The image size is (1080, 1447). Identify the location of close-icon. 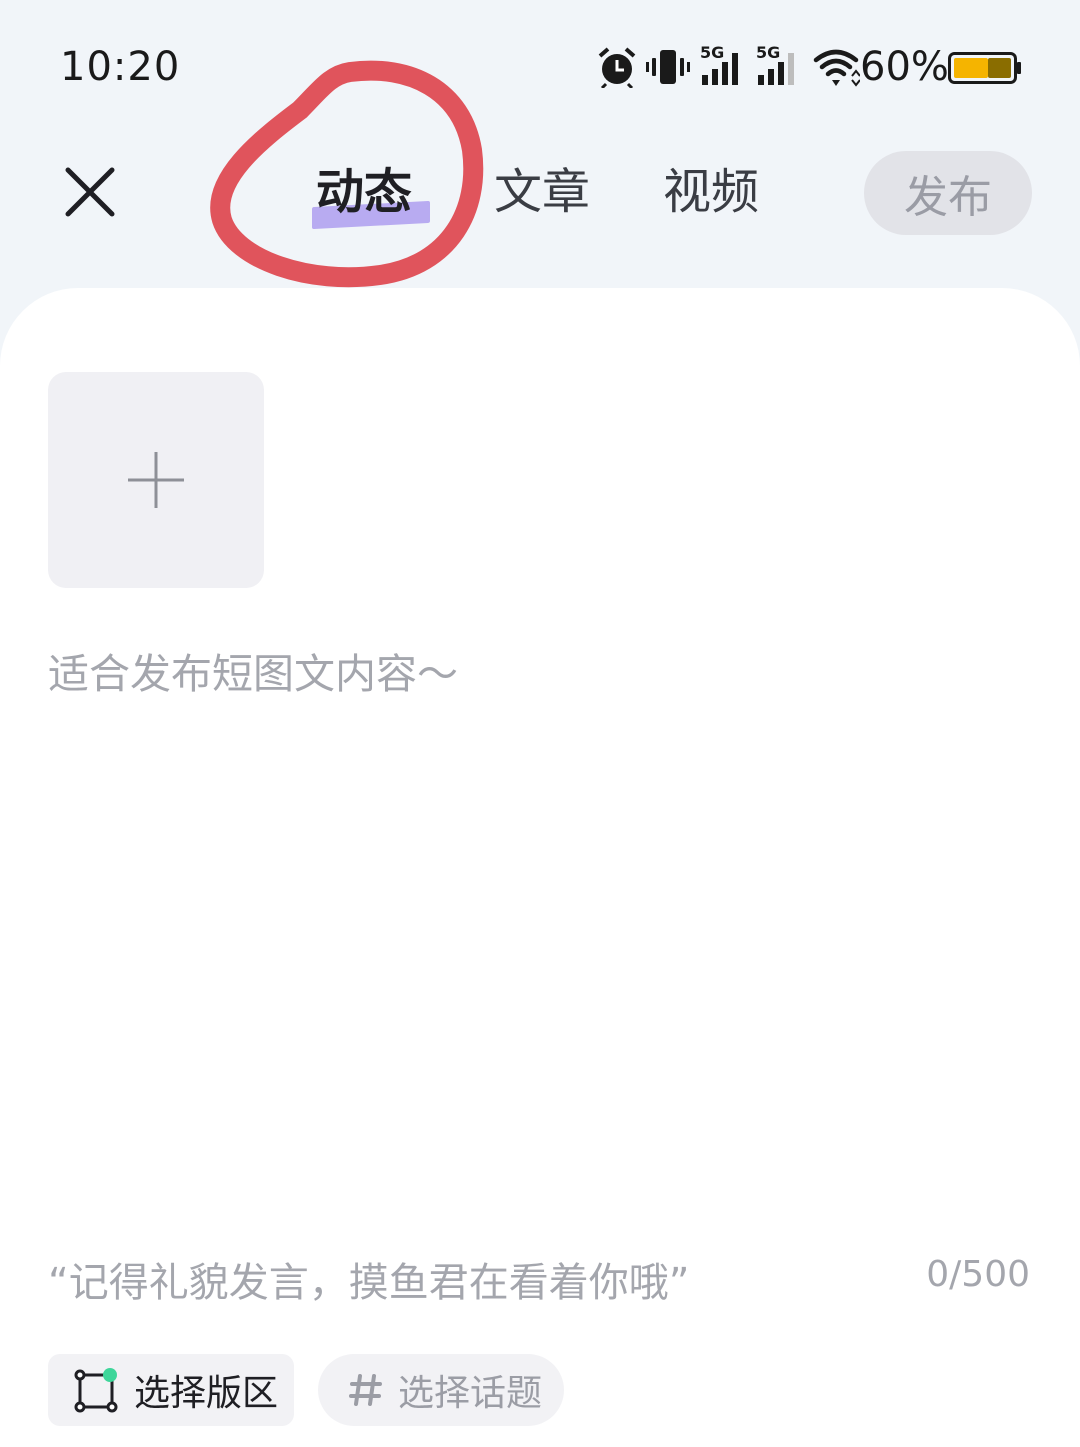
(90, 192).